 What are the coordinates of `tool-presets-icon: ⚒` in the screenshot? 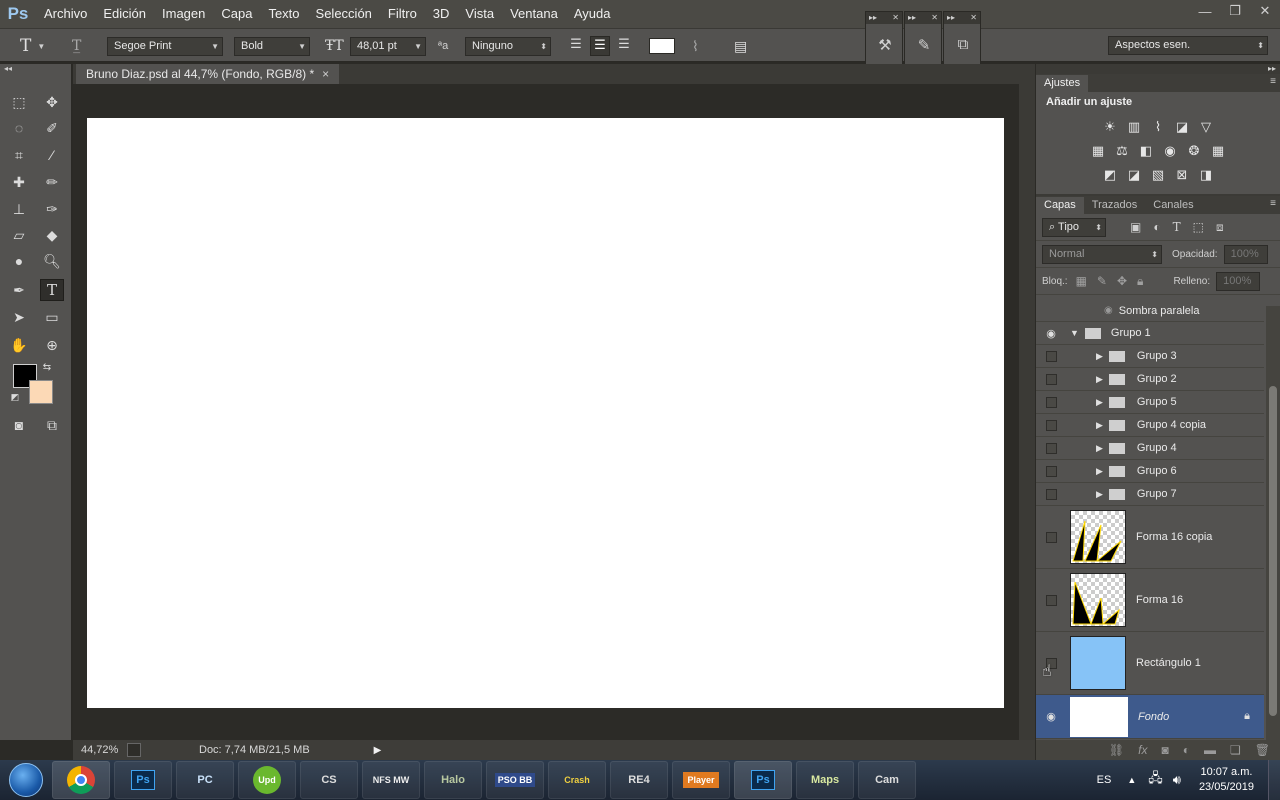 It's located at (885, 46).